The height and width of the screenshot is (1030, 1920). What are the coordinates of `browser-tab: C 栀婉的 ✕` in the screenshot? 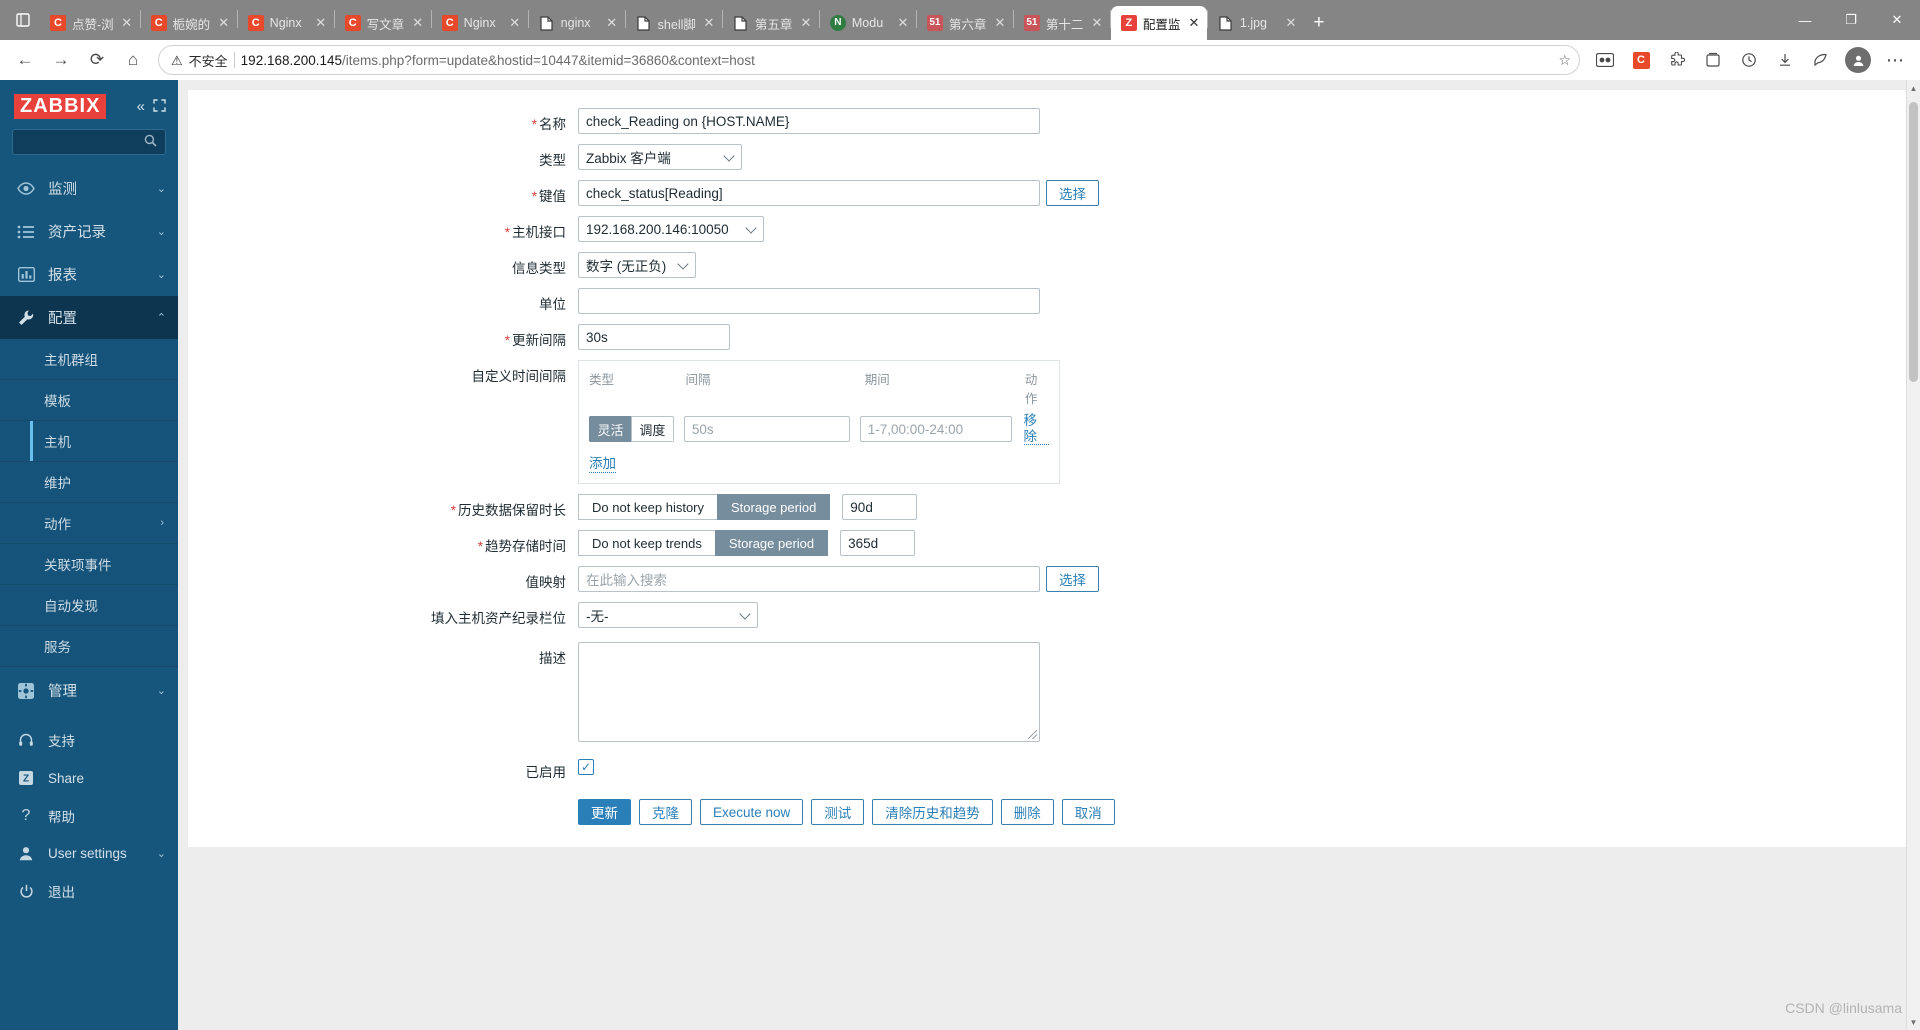 It's located at (189, 23).